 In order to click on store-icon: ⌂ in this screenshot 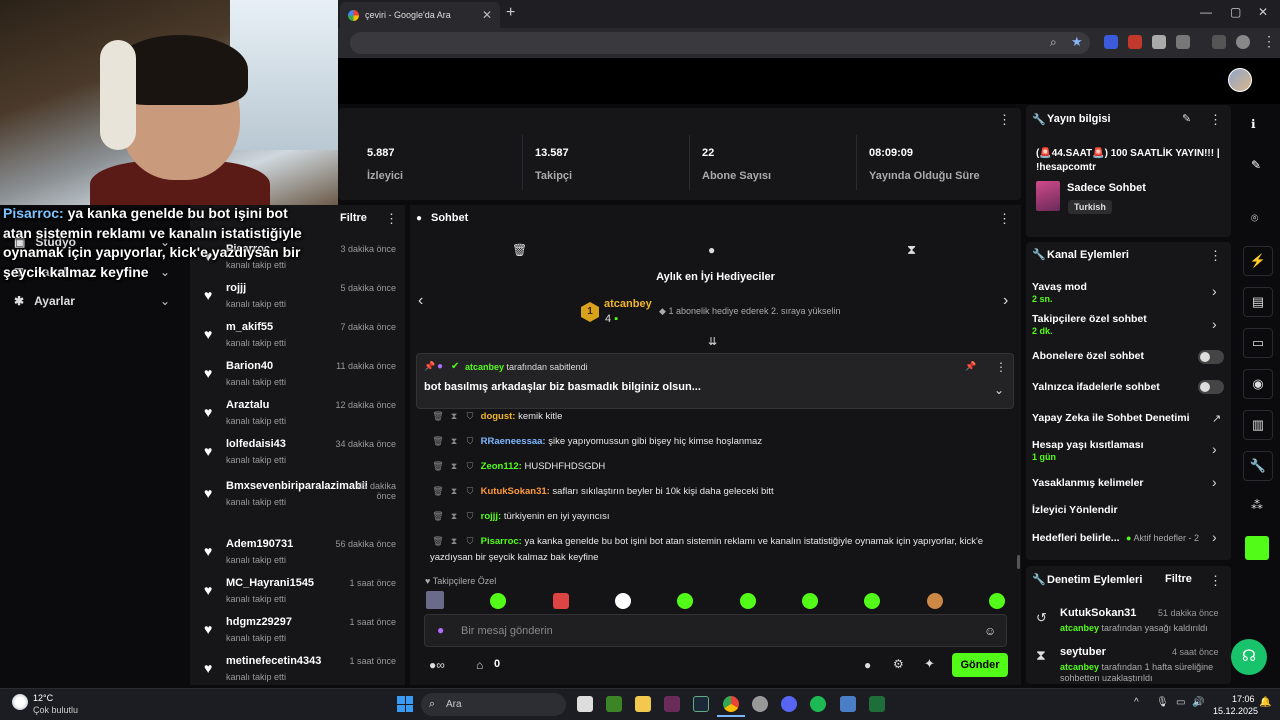, I will do `click(479, 665)`.